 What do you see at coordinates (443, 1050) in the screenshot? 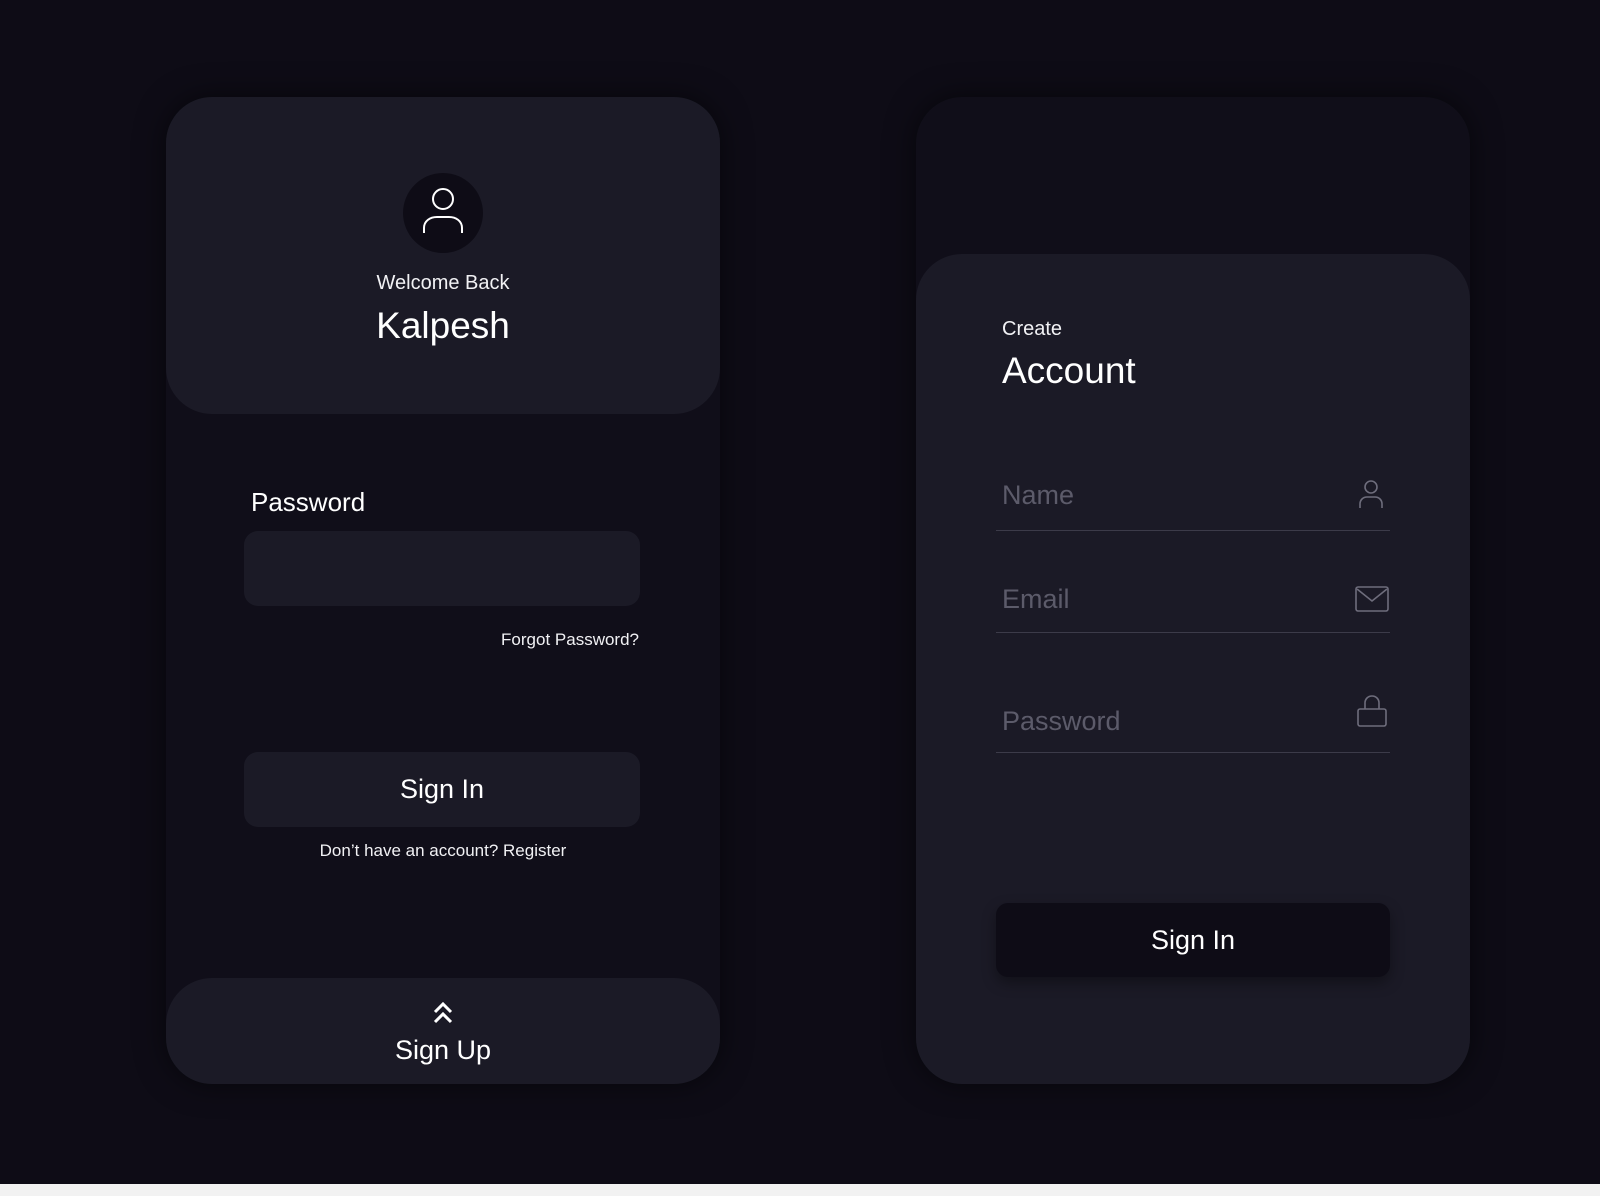
I see `sign-up-label: Sign Up` at bounding box center [443, 1050].